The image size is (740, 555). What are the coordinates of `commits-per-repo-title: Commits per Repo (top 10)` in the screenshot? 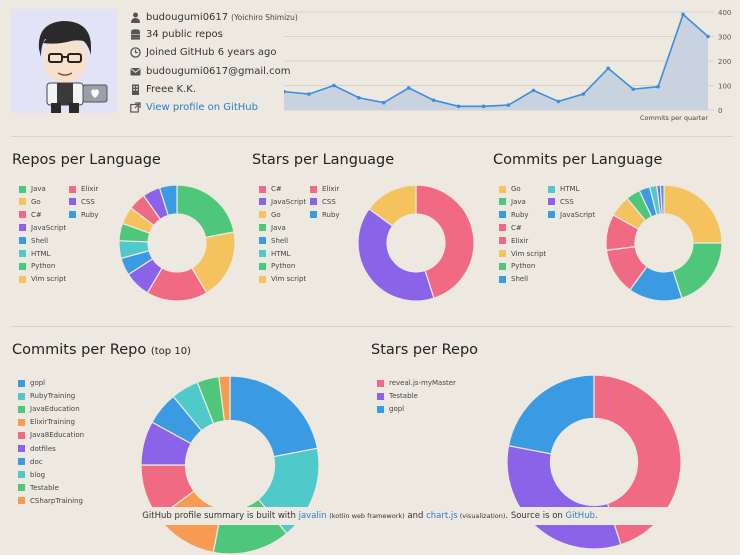 It's located at (101, 350).